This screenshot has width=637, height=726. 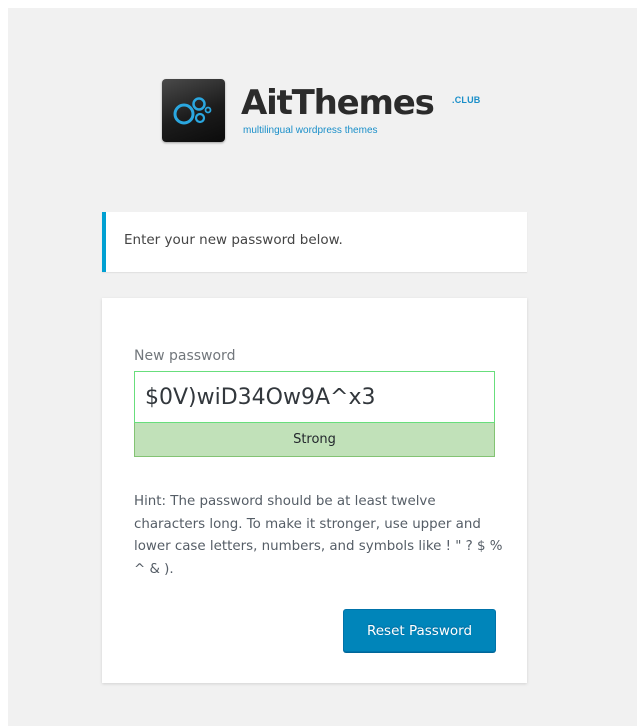 I want to click on new-password-input, so click(x=314, y=397).